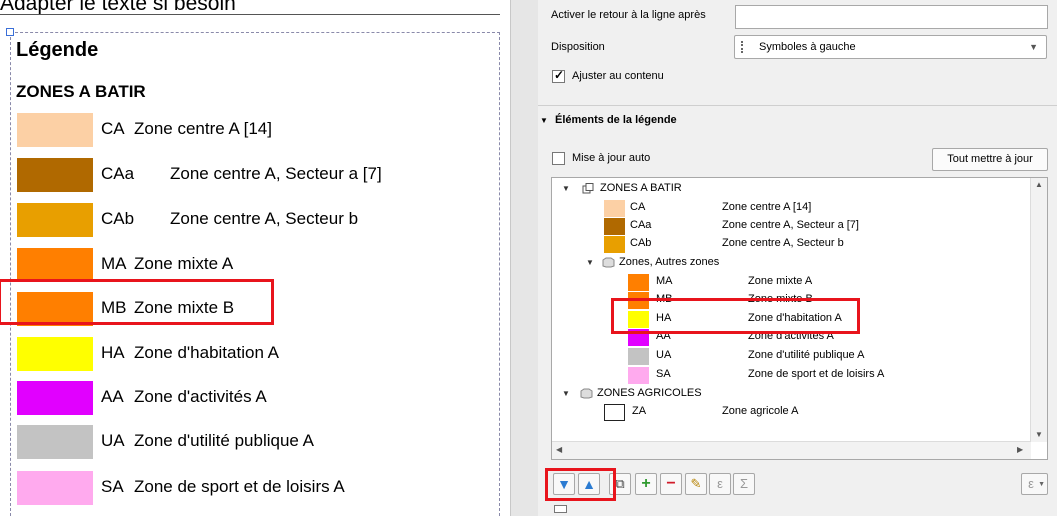 Image resolution: width=1057 pixels, height=516 pixels. What do you see at coordinates (558, 158) in the screenshot?
I see `auto-update-checkbox` at bounding box center [558, 158].